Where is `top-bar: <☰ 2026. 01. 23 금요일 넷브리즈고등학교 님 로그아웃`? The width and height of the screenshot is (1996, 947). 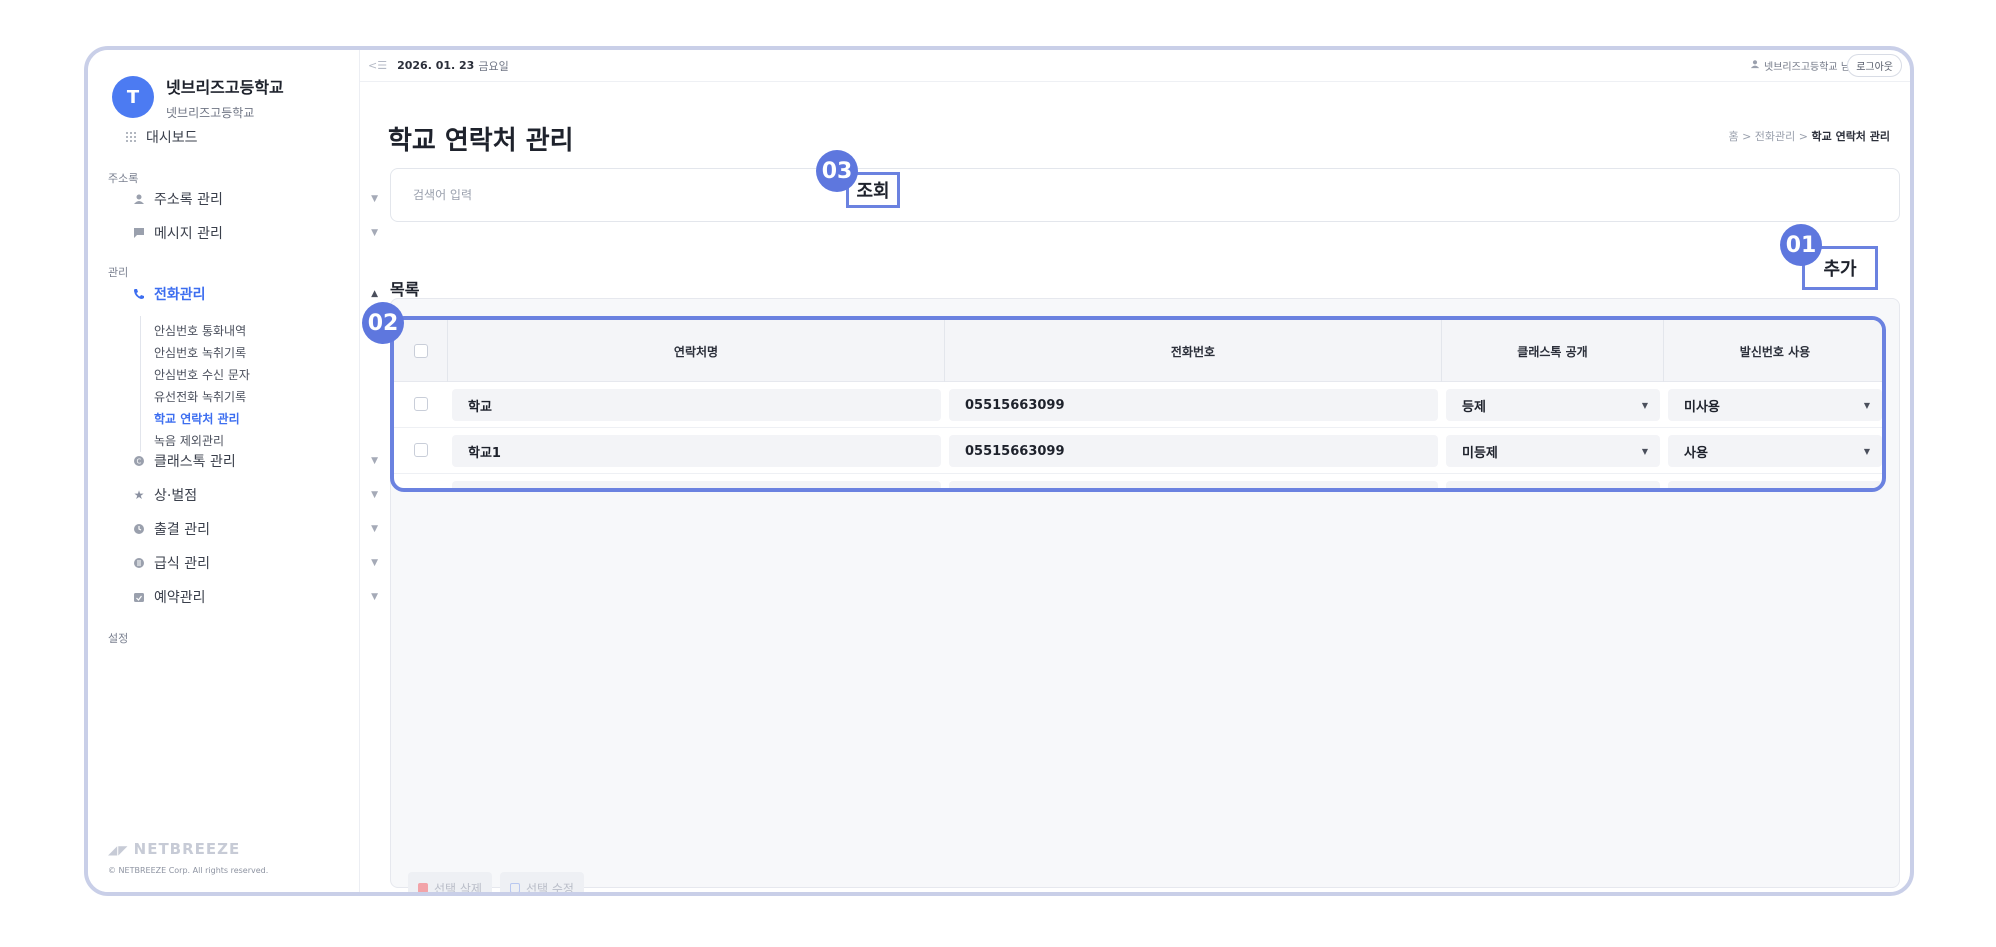
top-bar: <☰ 2026. 01. 23 금요일 넷브리즈고등학교 님 로그아웃 is located at coordinates (1135, 66).